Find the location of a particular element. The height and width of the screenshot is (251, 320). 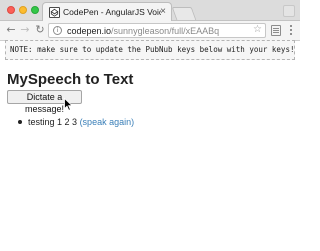

info-icon: i is located at coordinates (57, 30).